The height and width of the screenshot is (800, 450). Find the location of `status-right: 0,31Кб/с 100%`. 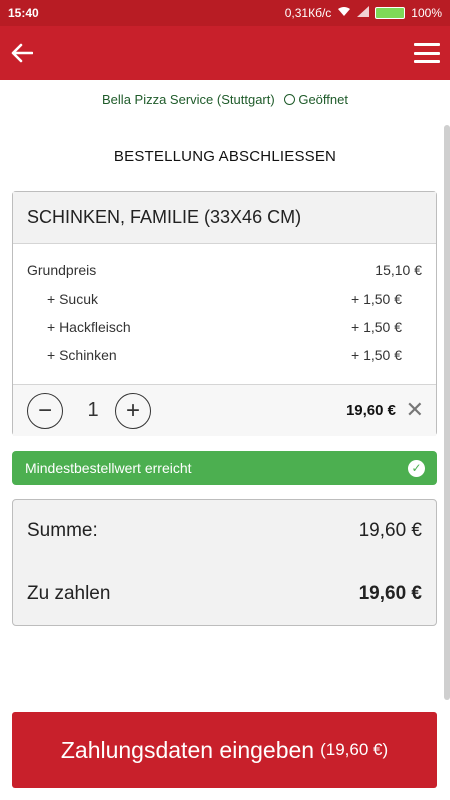

status-right: 0,31Кб/с 100% is located at coordinates (363, 13).